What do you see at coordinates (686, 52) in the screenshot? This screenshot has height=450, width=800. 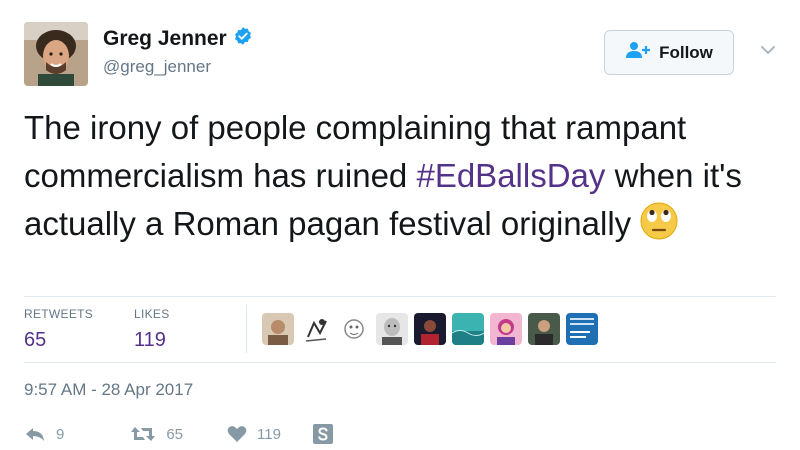 I see `follow-button-label: Follow` at bounding box center [686, 52].